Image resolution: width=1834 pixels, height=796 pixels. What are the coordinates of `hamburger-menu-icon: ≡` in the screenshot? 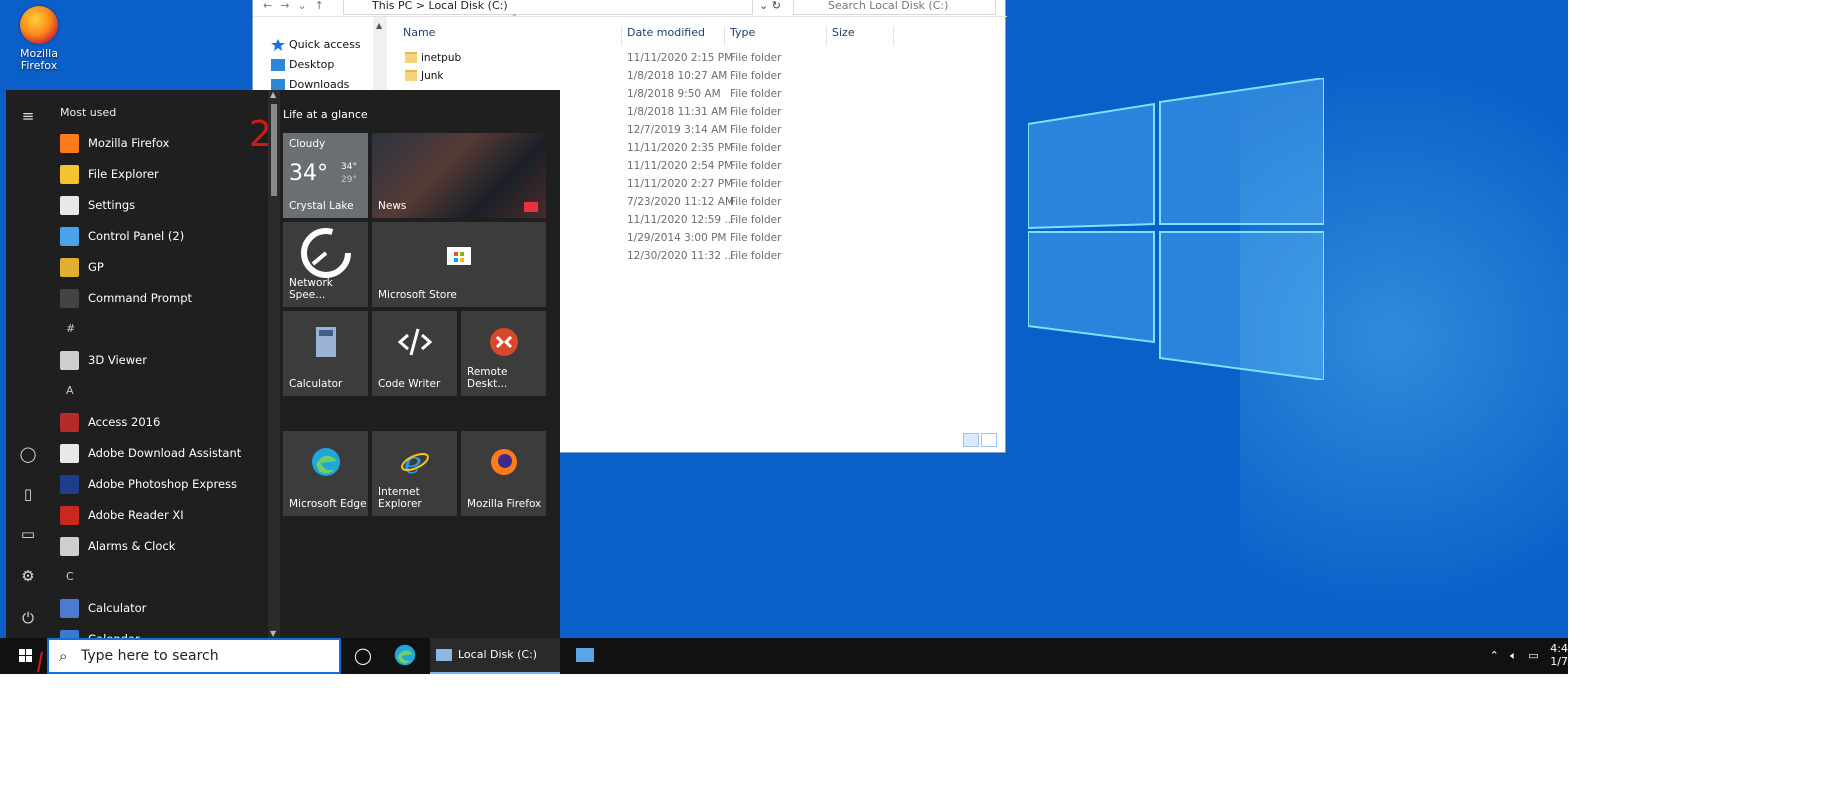 It's located at (28, 116).